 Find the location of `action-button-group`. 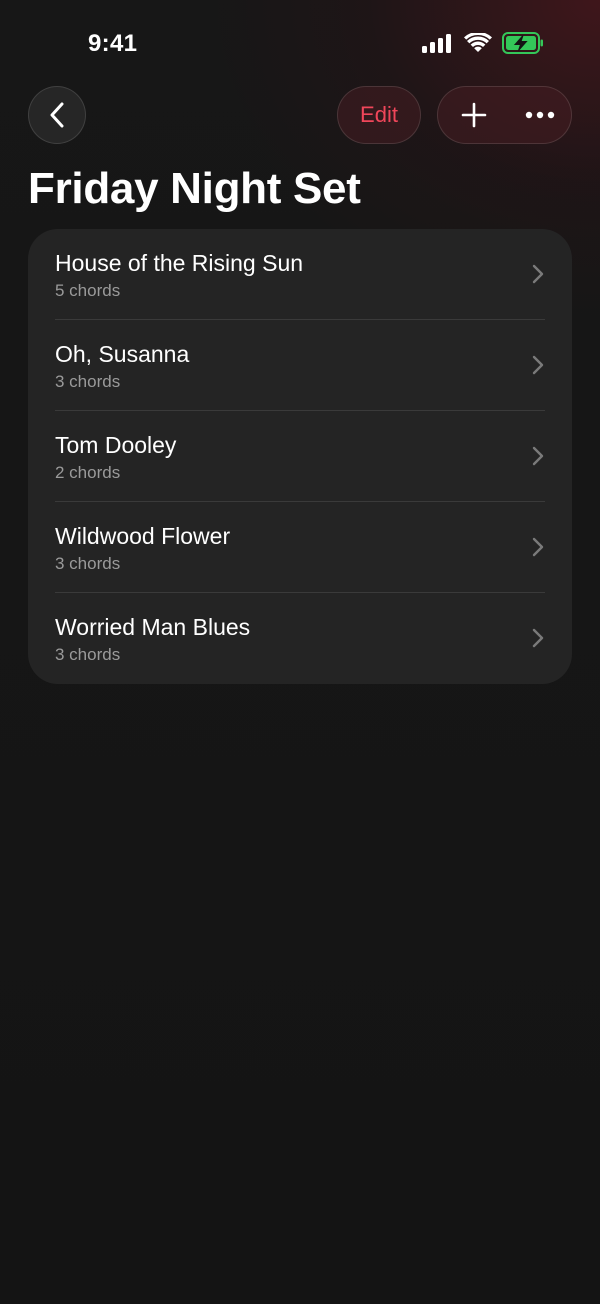

action-button-group is located at coordinates (504, 115).